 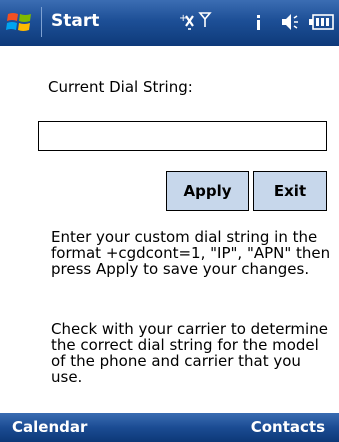 I want to click on title-bar: Start +, so click(x=169, y=23).